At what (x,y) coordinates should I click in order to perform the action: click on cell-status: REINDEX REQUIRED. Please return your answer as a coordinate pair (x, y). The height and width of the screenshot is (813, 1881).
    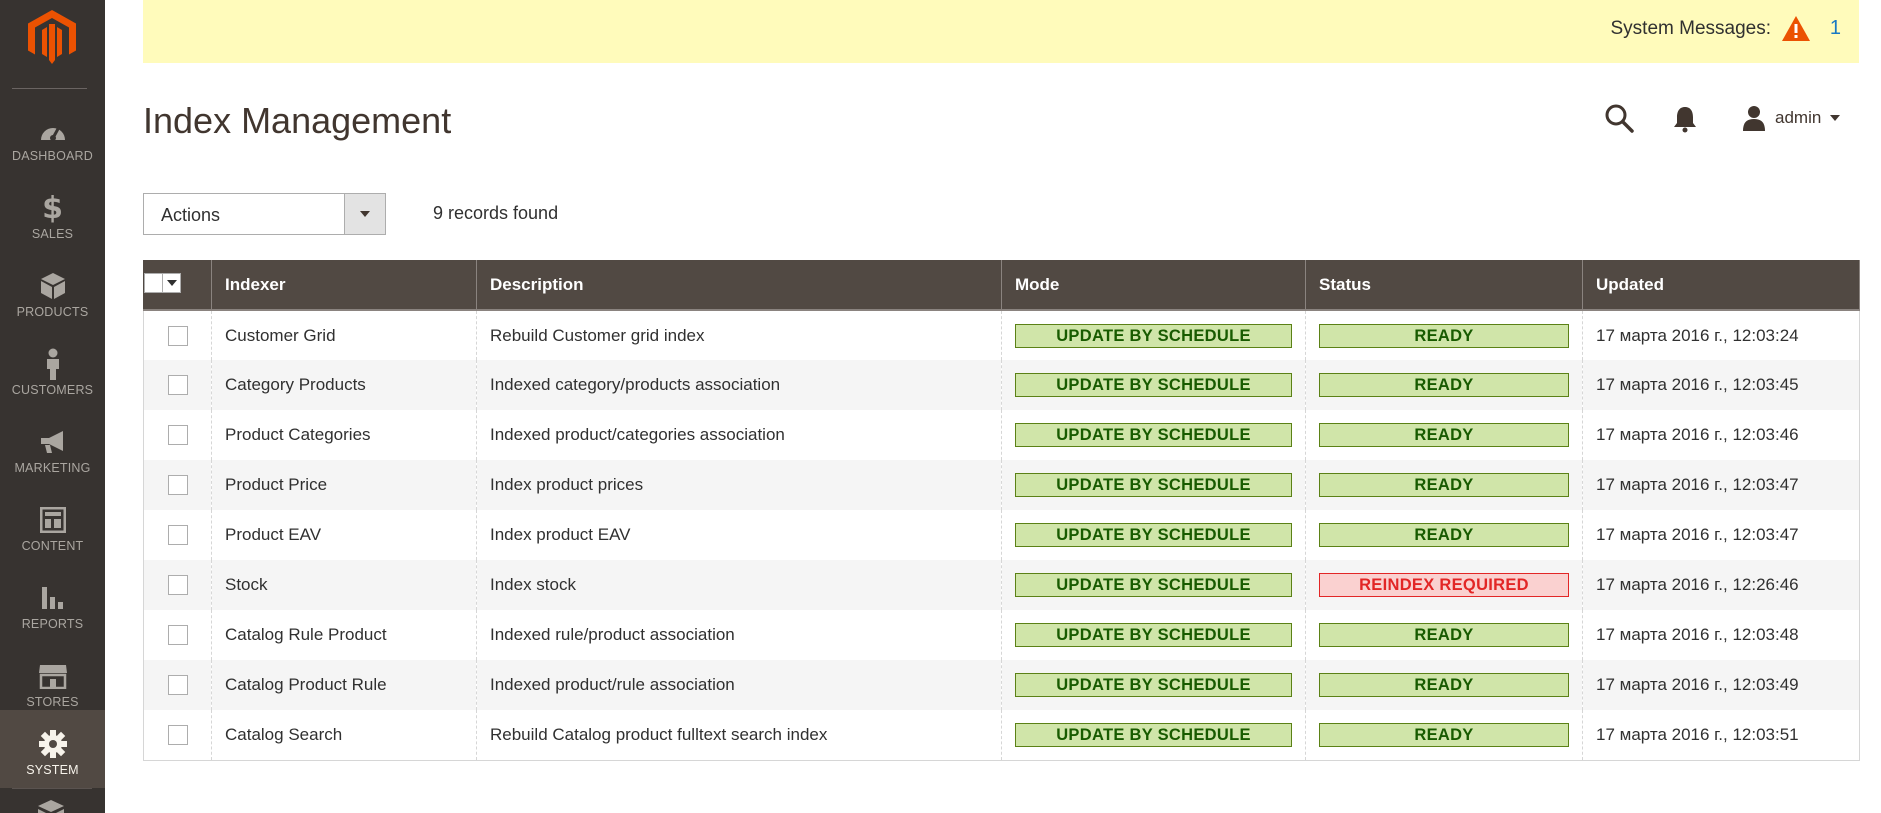
    Looking at the image, I should click on (1444, 585).